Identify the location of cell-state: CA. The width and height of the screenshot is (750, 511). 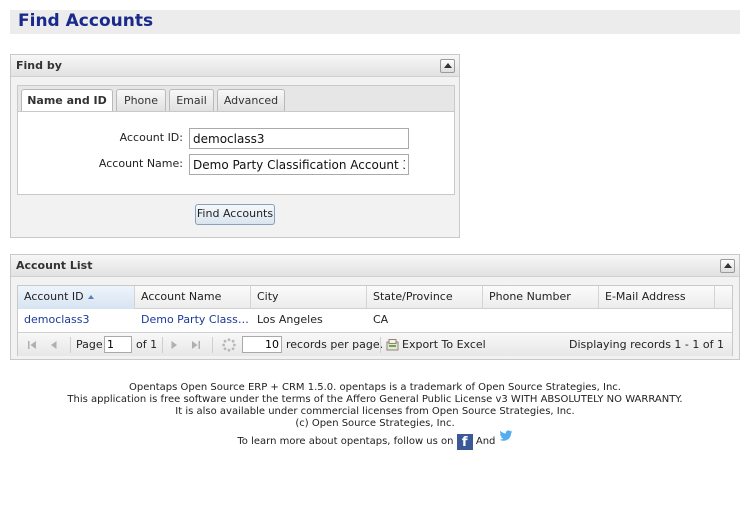
(381, 319).